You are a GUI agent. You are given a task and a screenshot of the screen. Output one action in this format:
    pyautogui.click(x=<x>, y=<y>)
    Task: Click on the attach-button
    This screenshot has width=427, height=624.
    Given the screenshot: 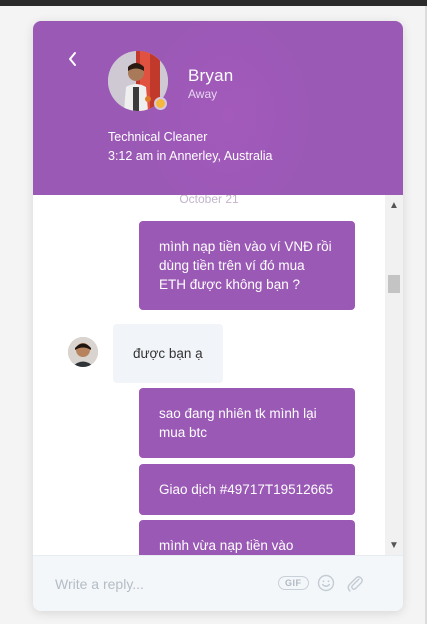 What is the action you would take?
    pyautogui.click(x=355, y=585)
    